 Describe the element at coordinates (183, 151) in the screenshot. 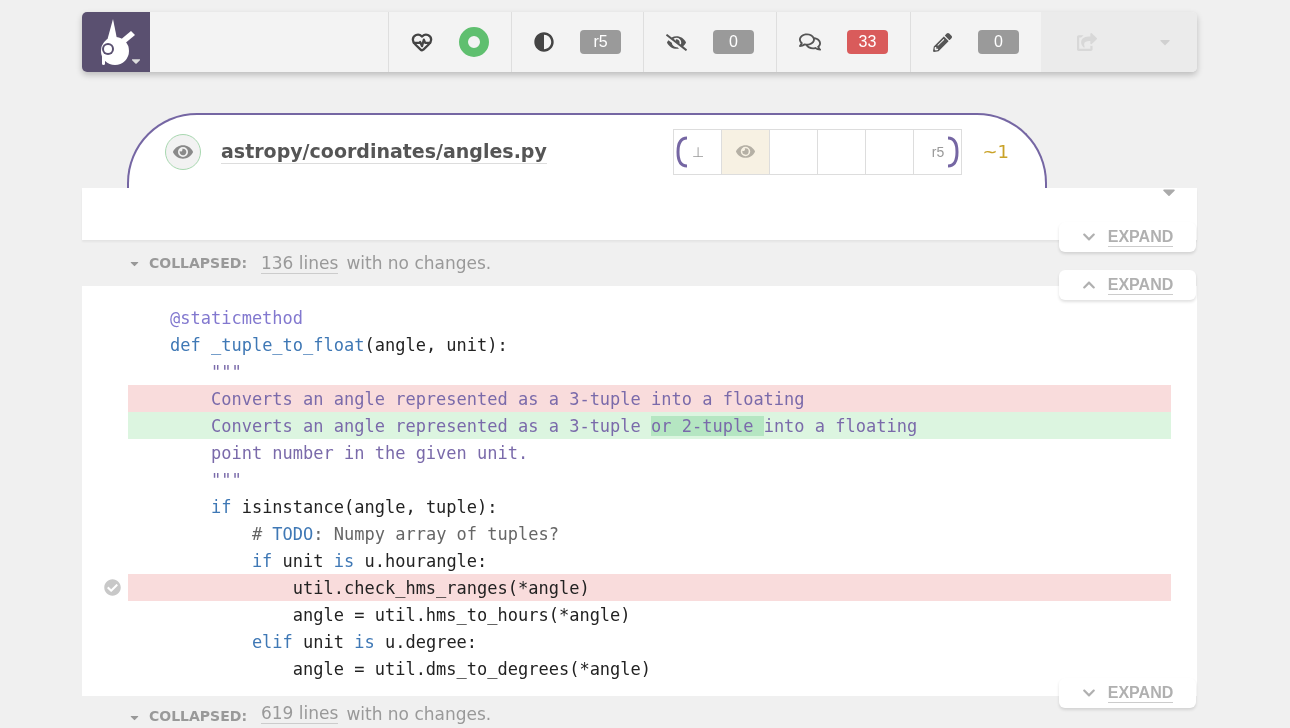

I see `reviewed-toggle` at that location.